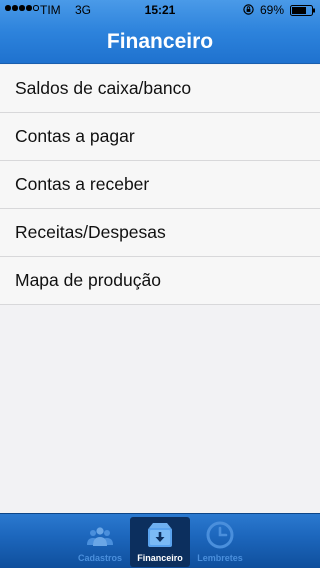 This screenshot has width=320, height=568. Describe the element at coordinates (248, 9) in the screenshot. I see `rotation-lock-icon` at that location.